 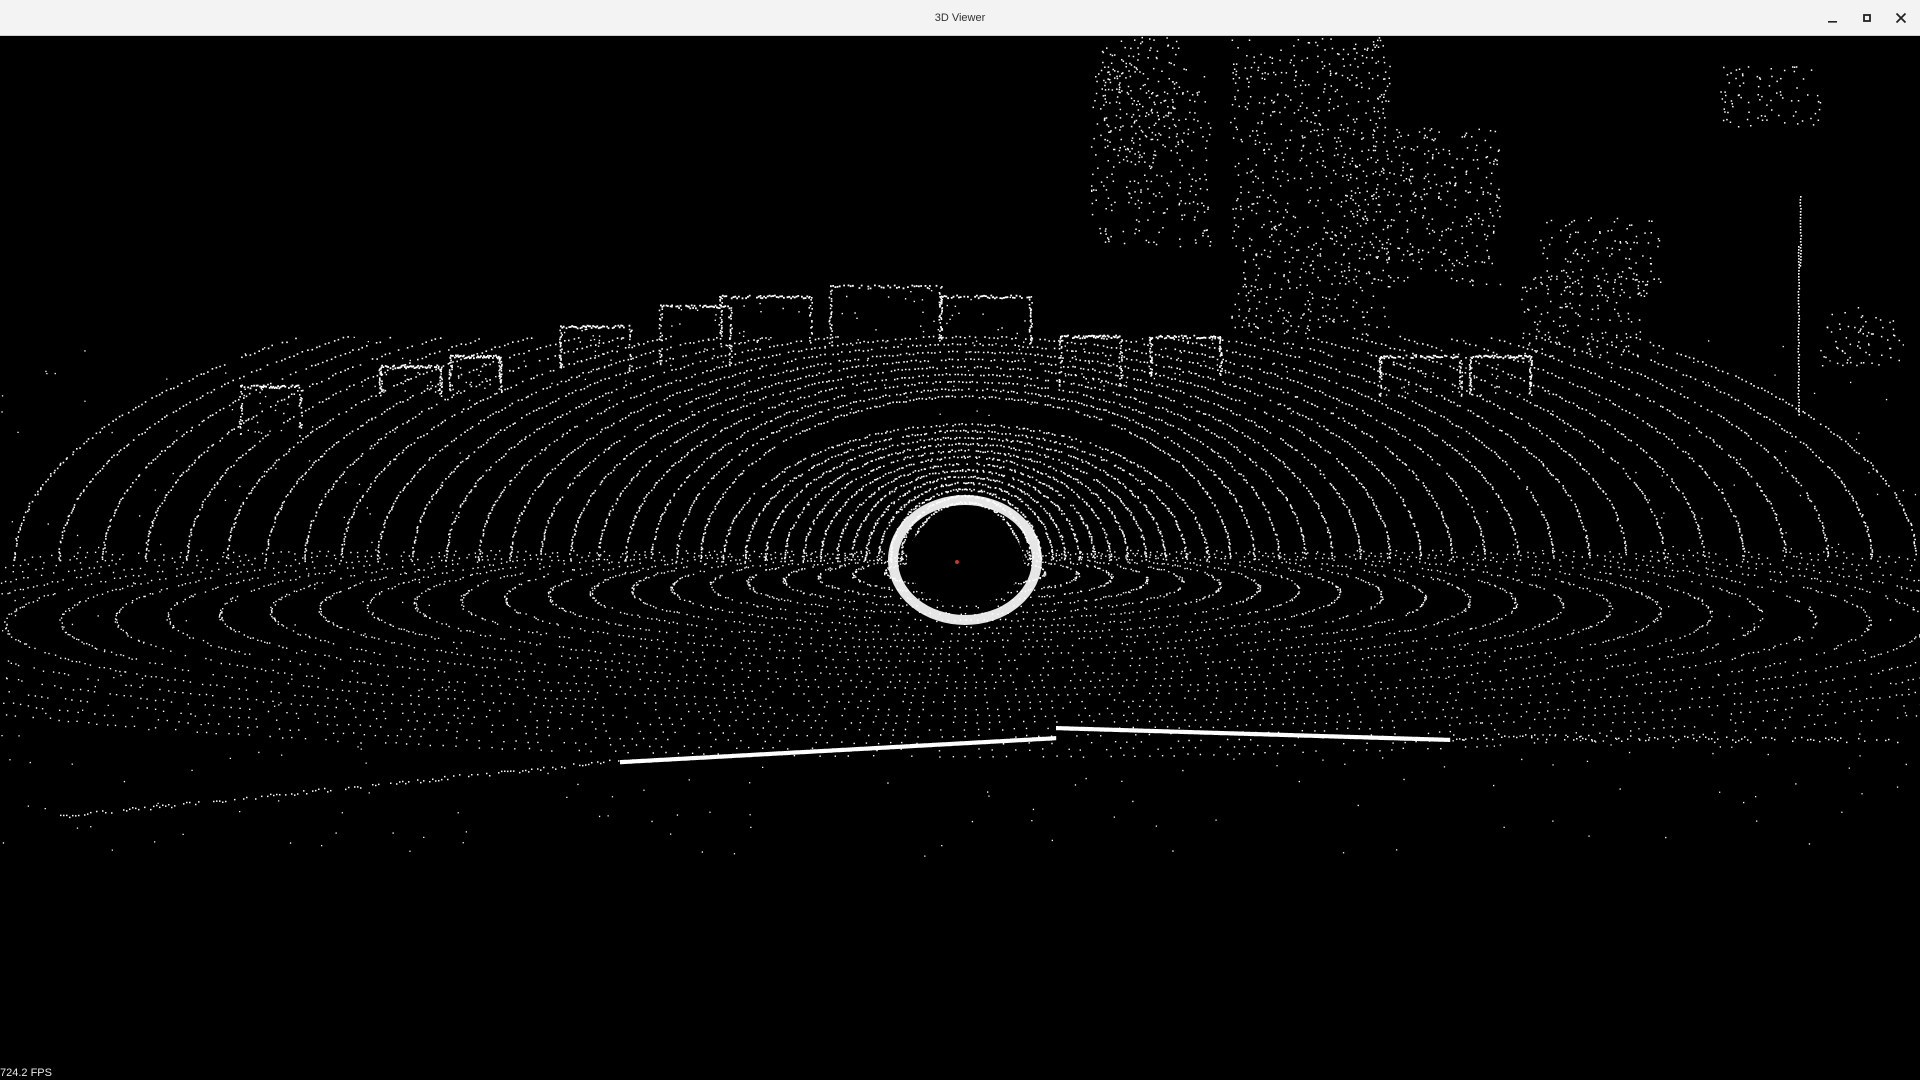 I want to click on fps-counter: 724.2 FPS, so click(x=26, y=1073).